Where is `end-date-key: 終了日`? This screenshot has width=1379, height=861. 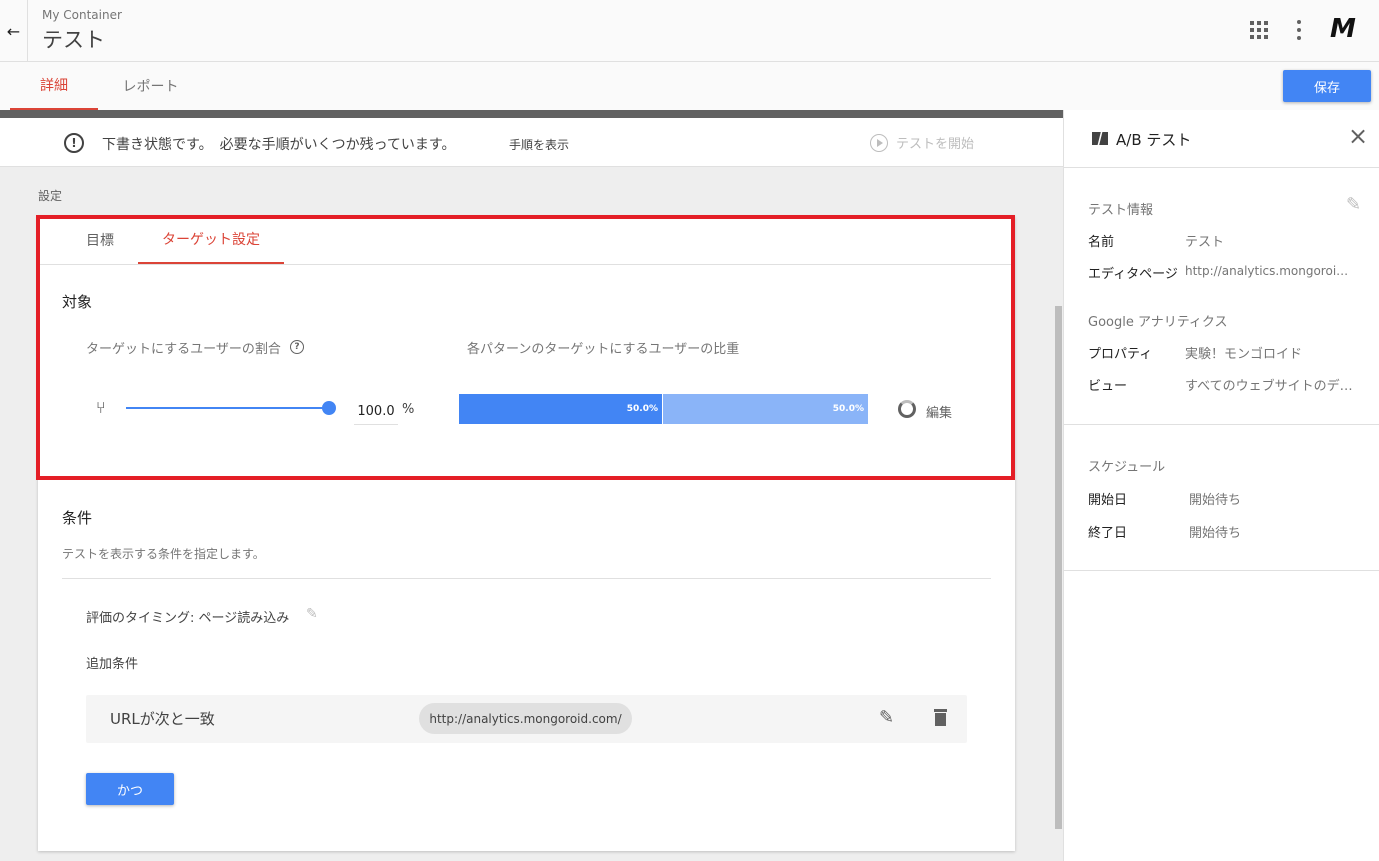 end-date-key: 終了日 is located at coordinates (1108, 533).